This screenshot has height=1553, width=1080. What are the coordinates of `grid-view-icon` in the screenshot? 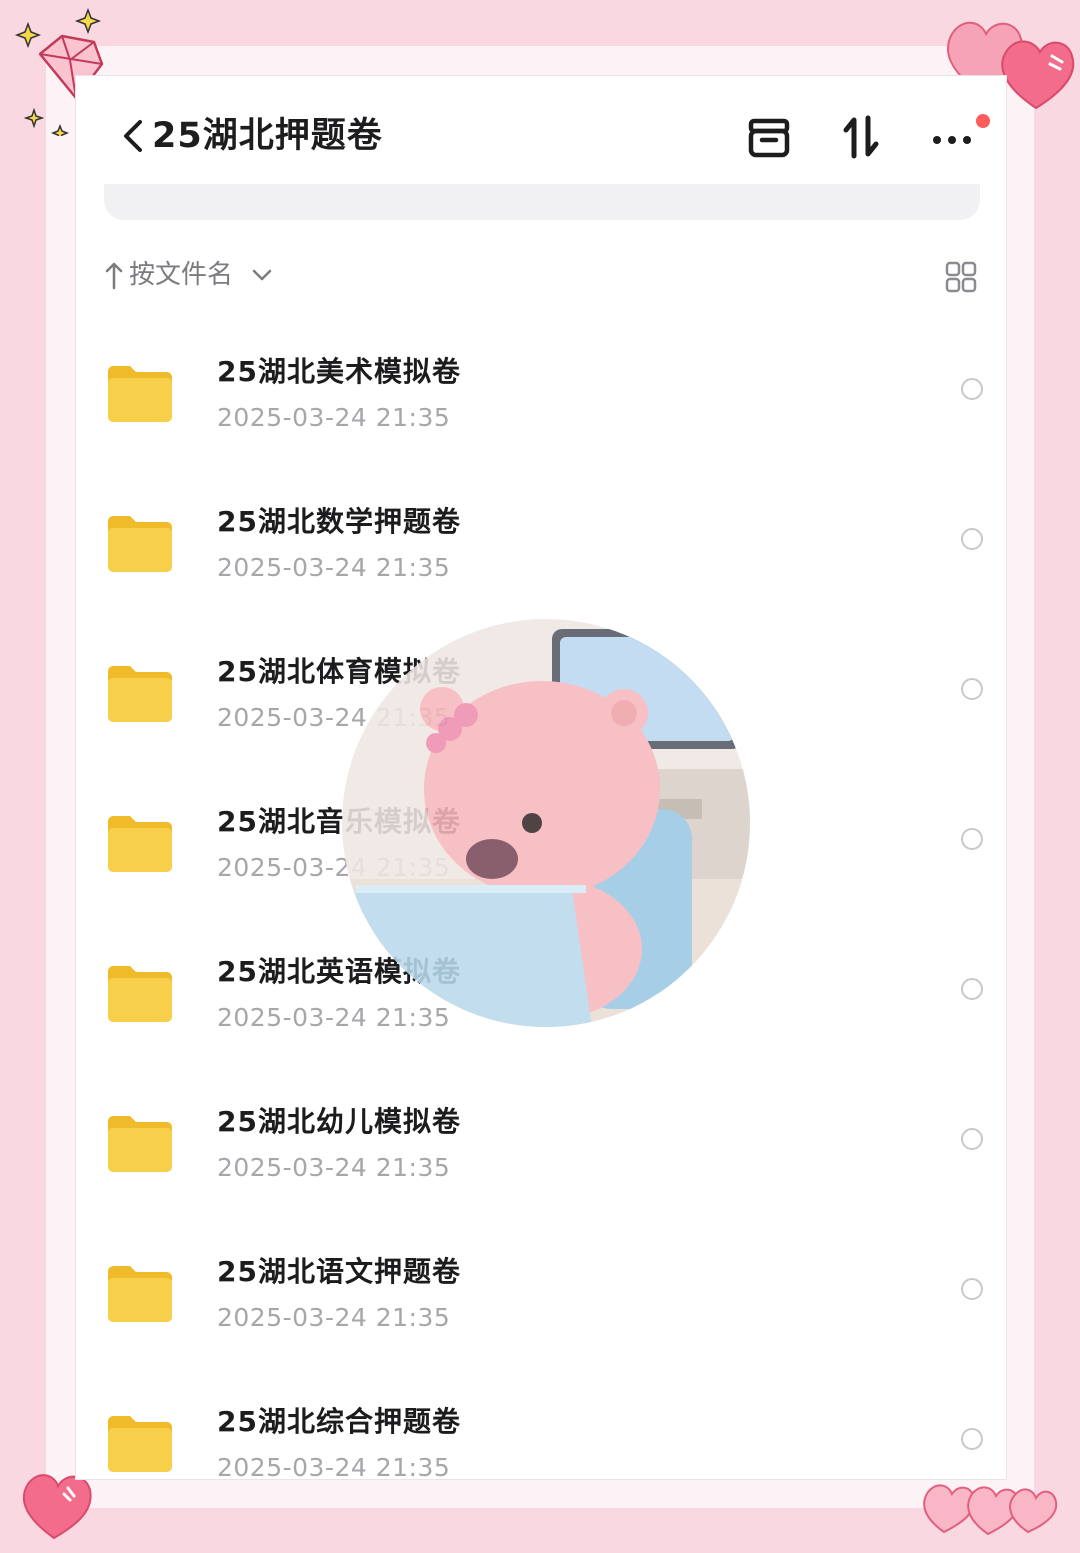 It's located at (961, 277).